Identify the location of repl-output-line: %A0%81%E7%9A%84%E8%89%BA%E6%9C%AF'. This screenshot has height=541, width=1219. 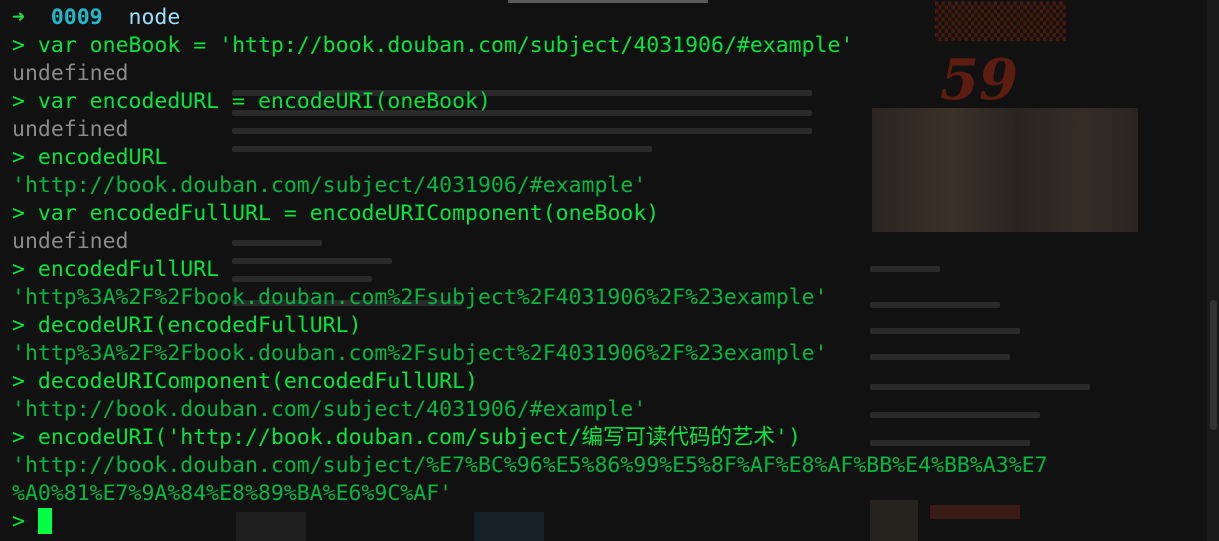
(232, 493).